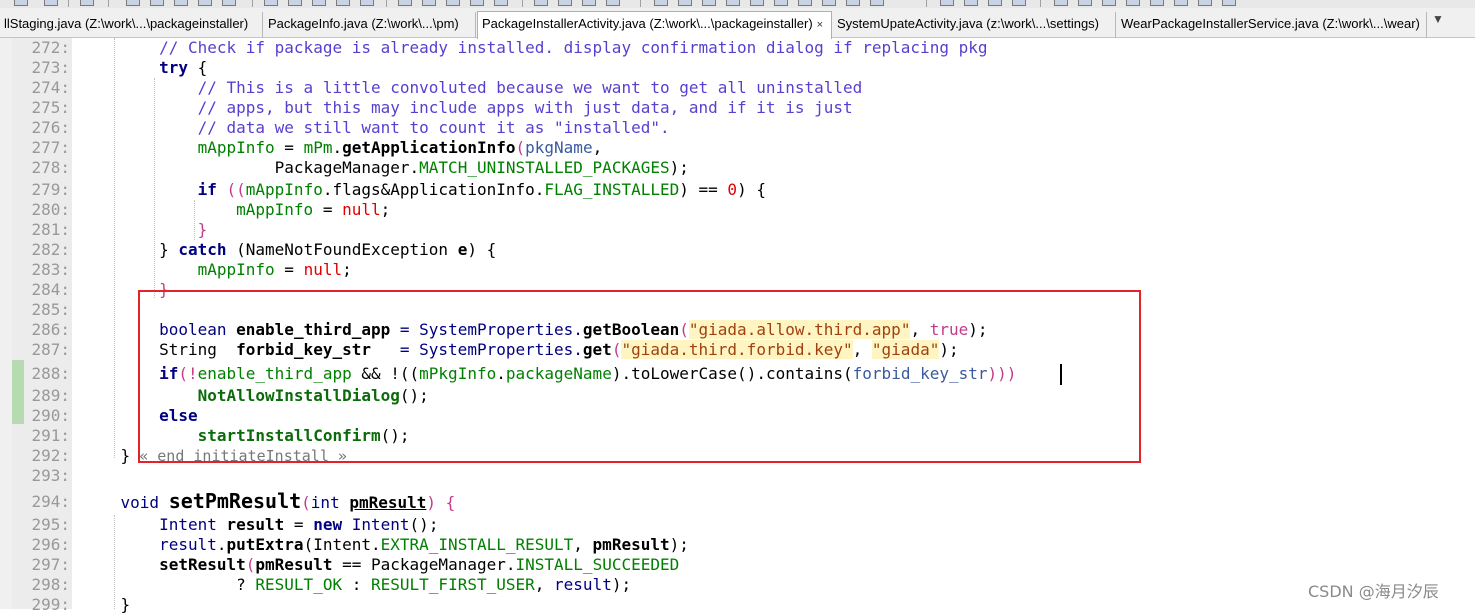 This screenshot has height=615, width=1475. Describe the element at coordinates (429, 147) in the screenshot. I see `code-method: getApplicationInfo` at that location.